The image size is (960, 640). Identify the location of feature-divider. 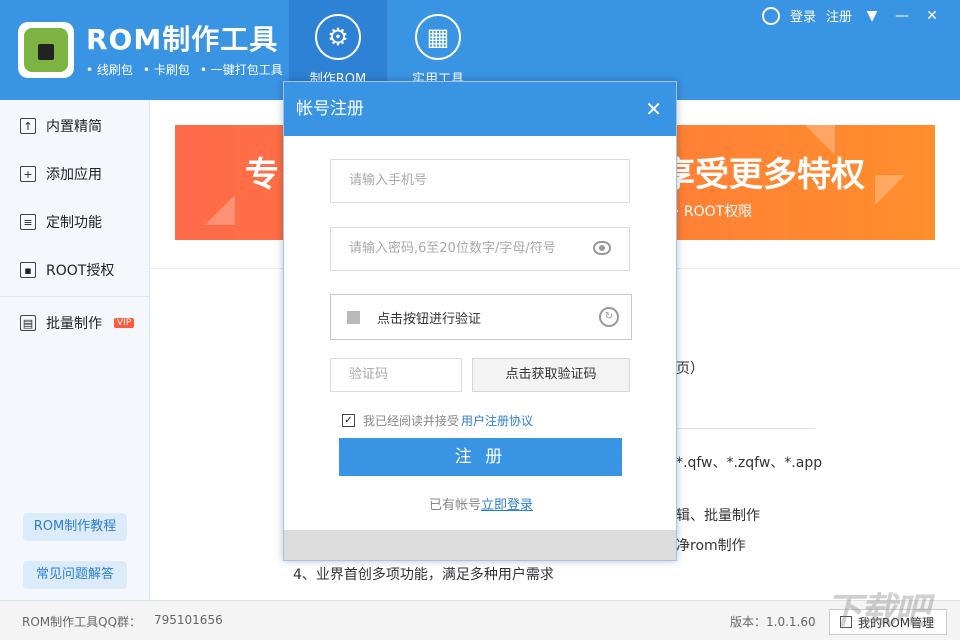
(737, 428).